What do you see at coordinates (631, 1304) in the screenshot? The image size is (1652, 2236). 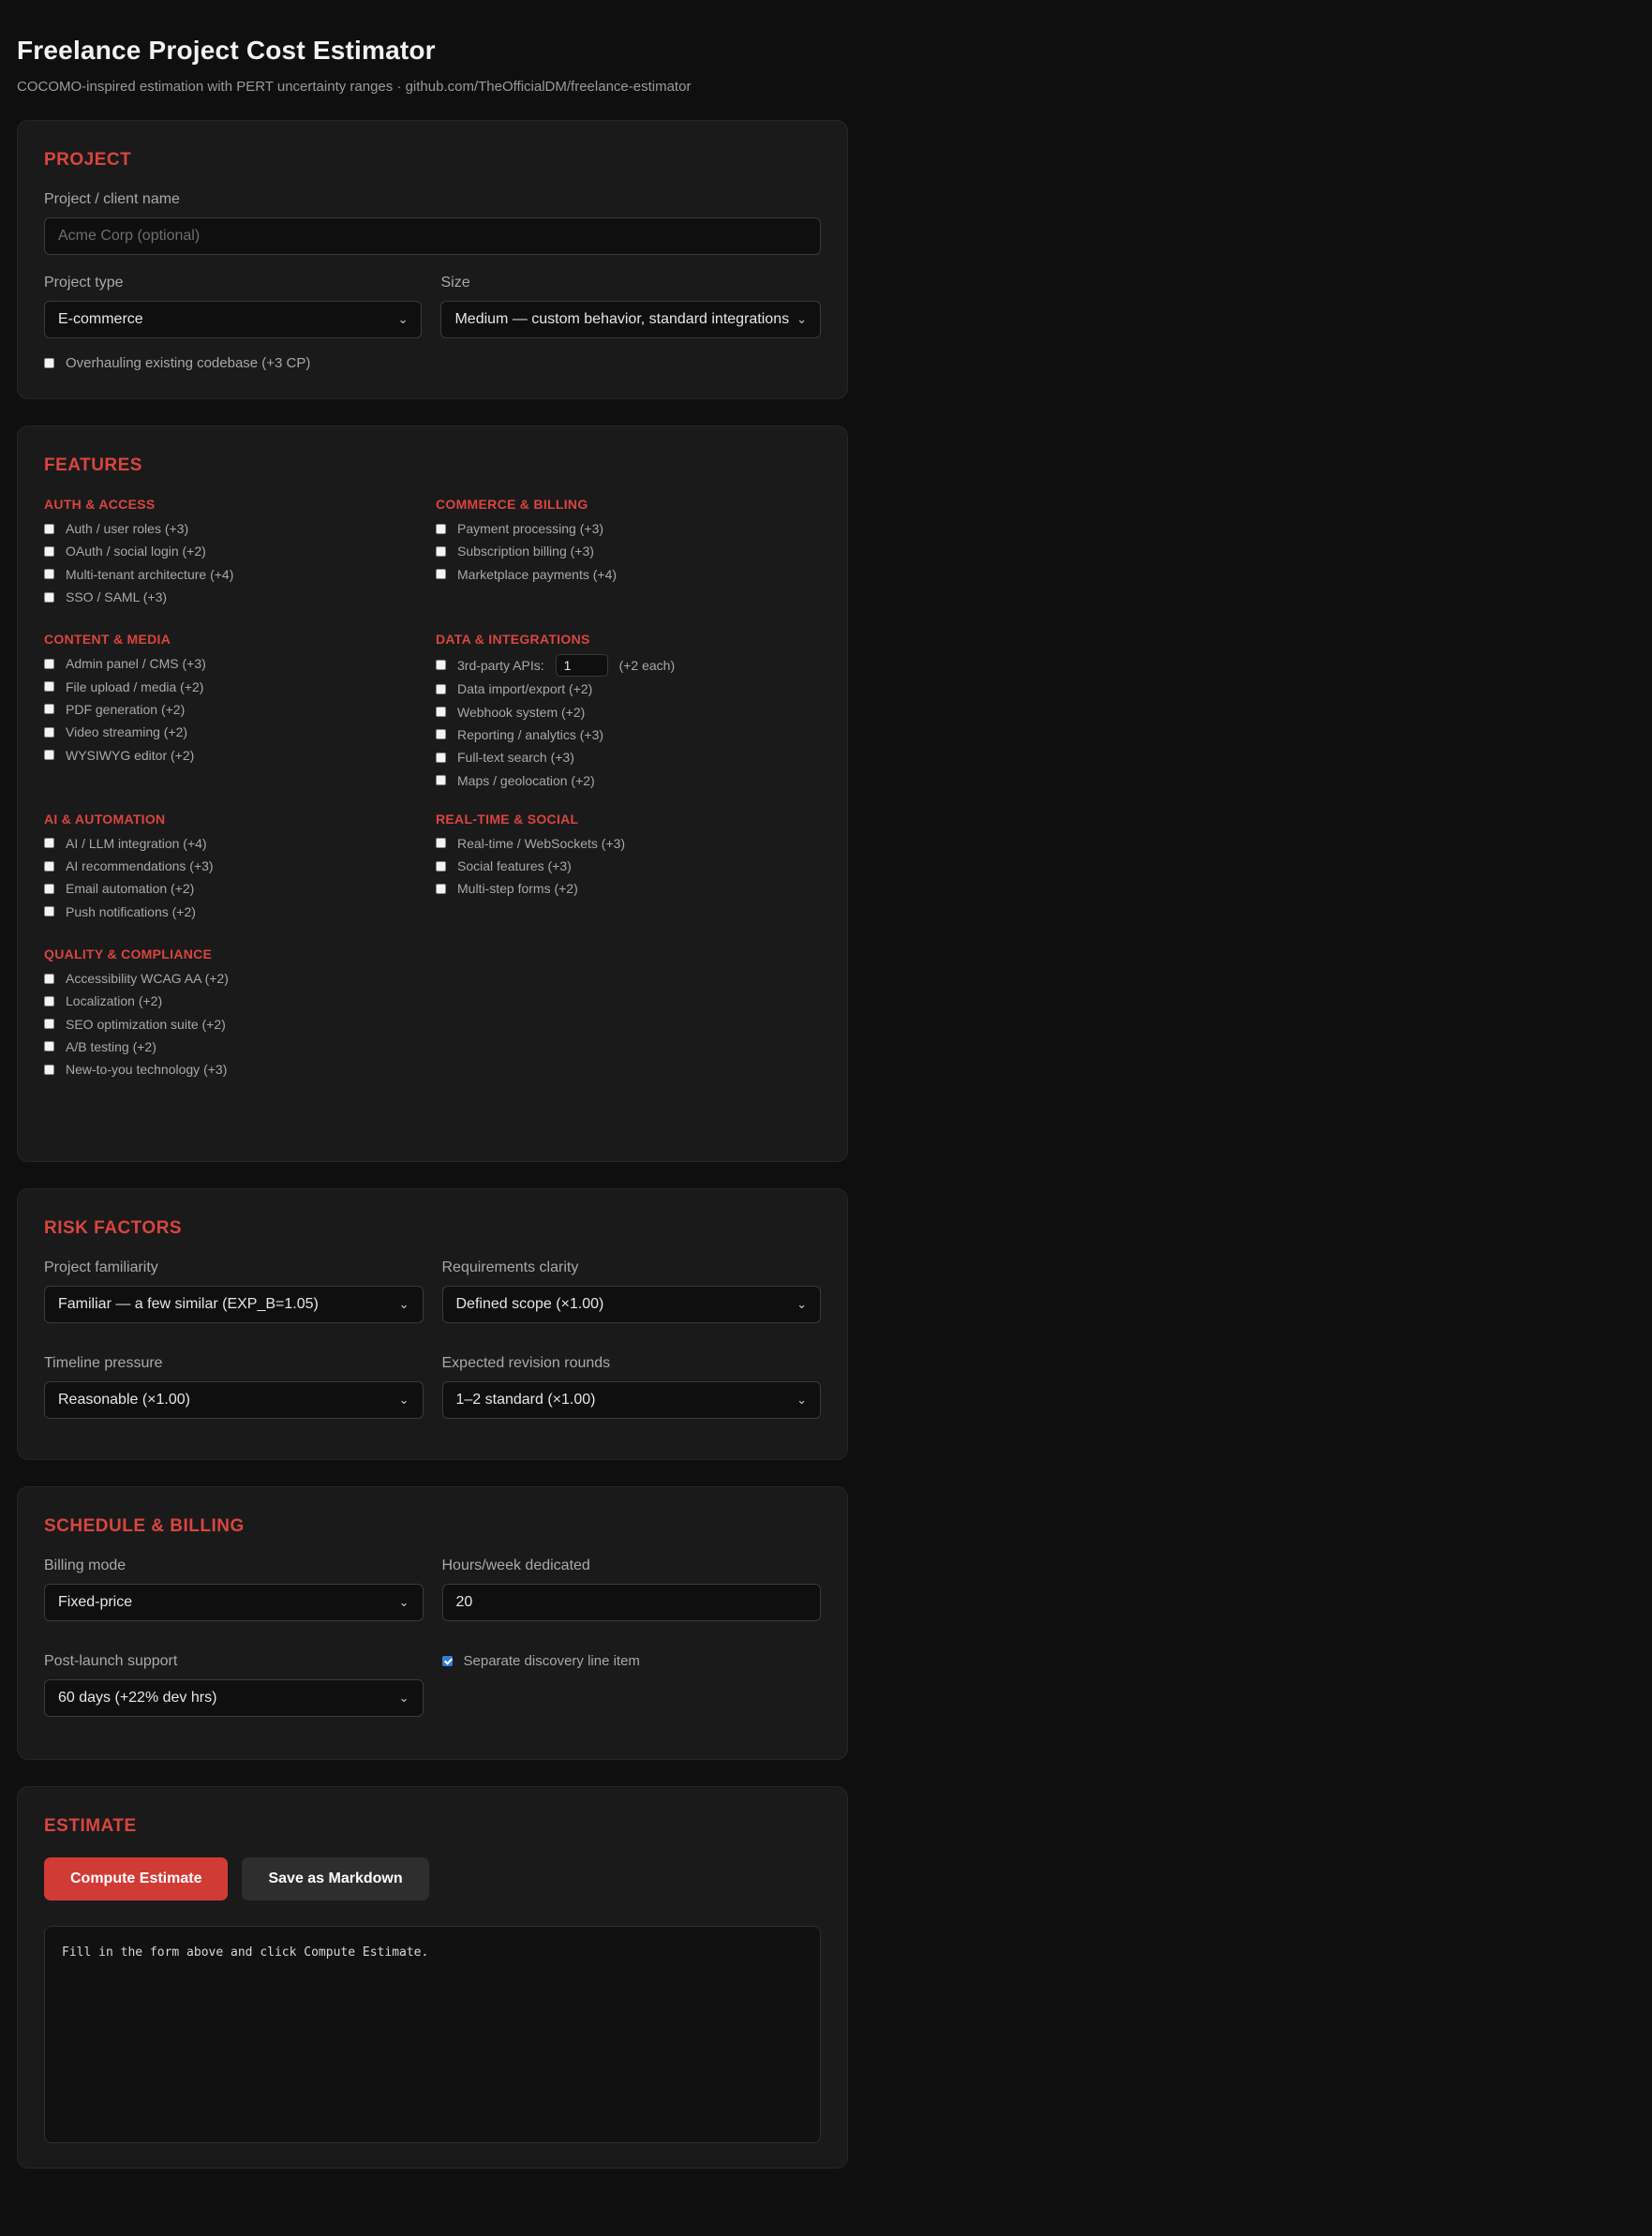 I see `clarity-select: Defined scope (×1.00) ⌄` at bounding box center [631, 1304].